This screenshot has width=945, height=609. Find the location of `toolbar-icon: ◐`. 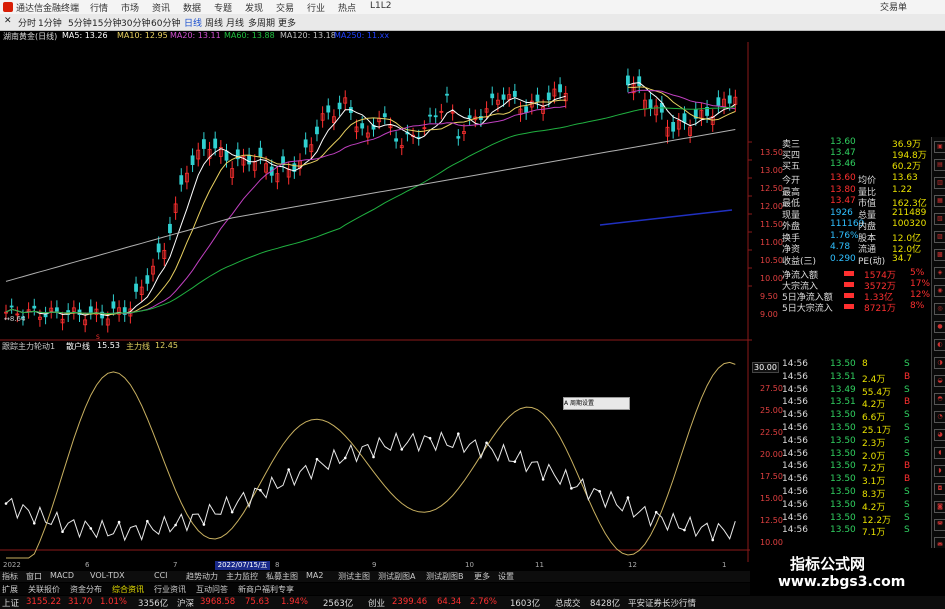

toolbar-icon: ◐ is located at coordinates (939, 345).